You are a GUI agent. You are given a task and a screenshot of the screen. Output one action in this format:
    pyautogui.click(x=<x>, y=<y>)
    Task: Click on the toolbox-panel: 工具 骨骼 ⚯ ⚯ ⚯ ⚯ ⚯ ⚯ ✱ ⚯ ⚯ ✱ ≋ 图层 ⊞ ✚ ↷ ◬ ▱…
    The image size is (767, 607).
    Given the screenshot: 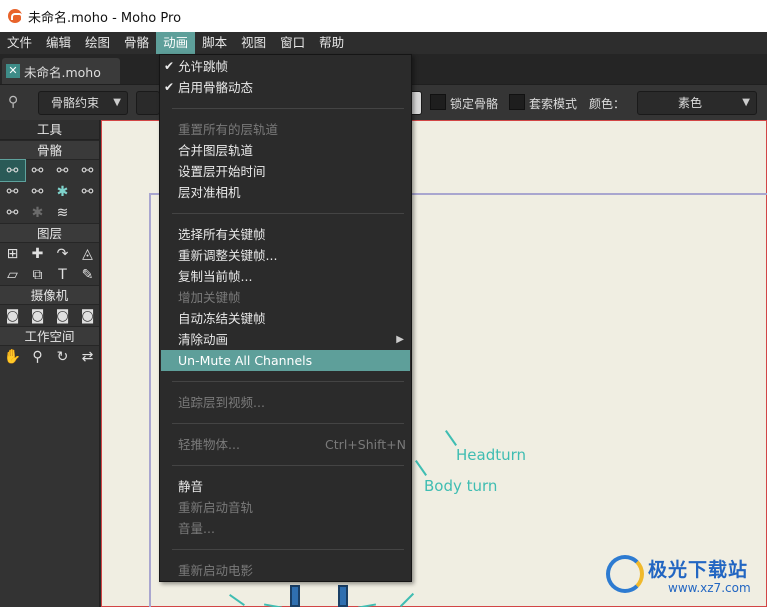 What is the action you would take?
    pyautogui.click(x=50, y=363)
    